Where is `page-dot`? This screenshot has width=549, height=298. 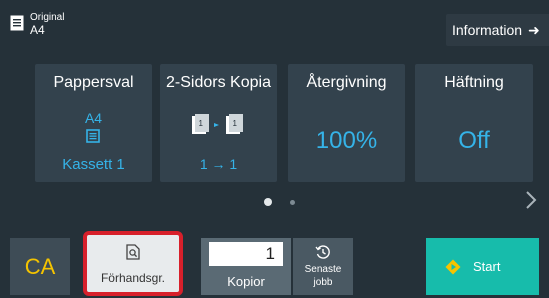
page-dot is located at coordinates (292, 202).